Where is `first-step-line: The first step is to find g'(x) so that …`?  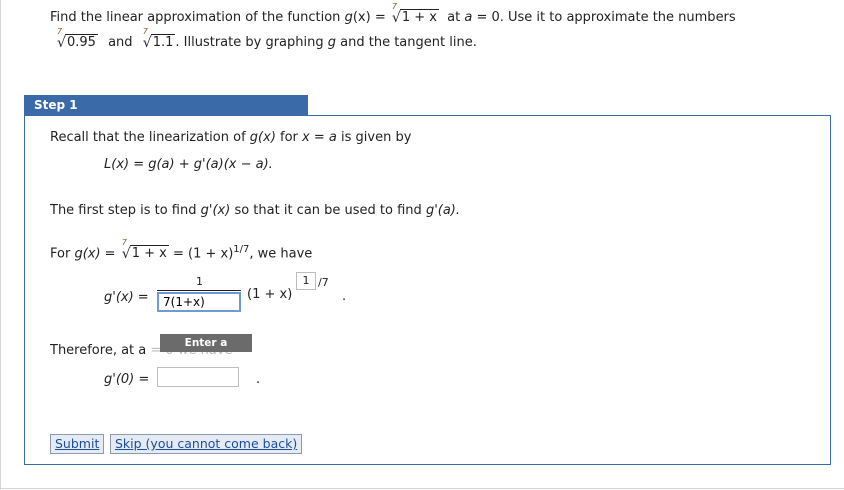 first-step-line: The first step is to find g'(x) so that … is located at coordinates (255, 210).